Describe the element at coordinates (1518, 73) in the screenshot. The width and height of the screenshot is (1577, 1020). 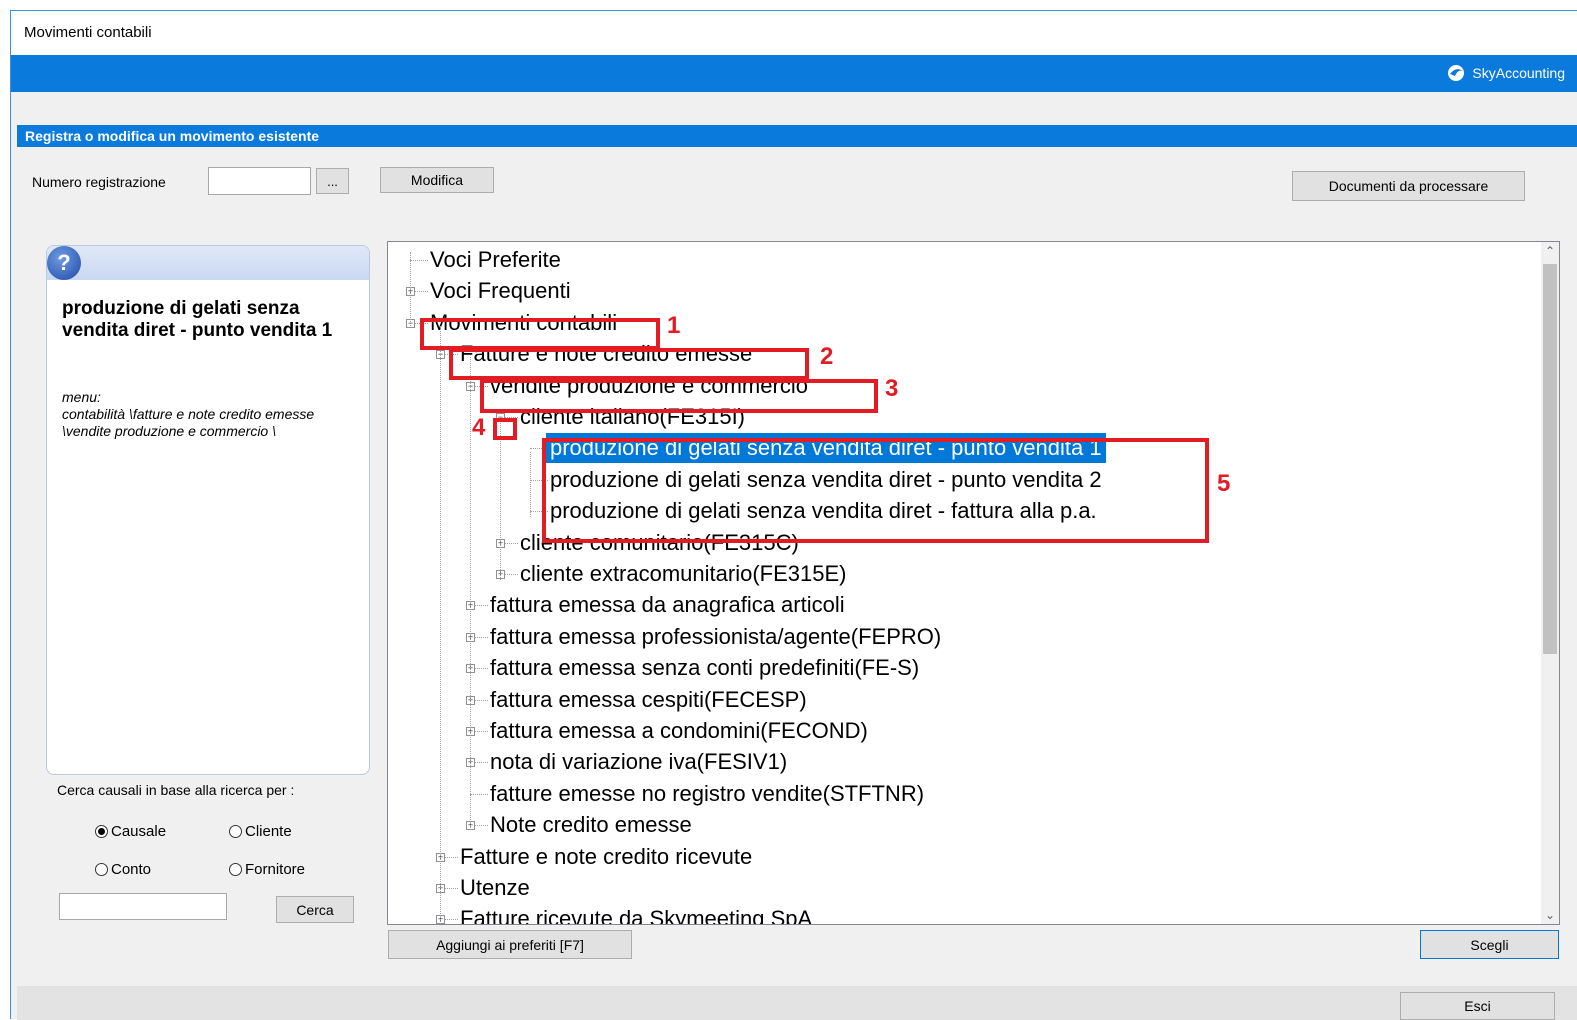
I see `brand-name: SkyAccounting` at that location.